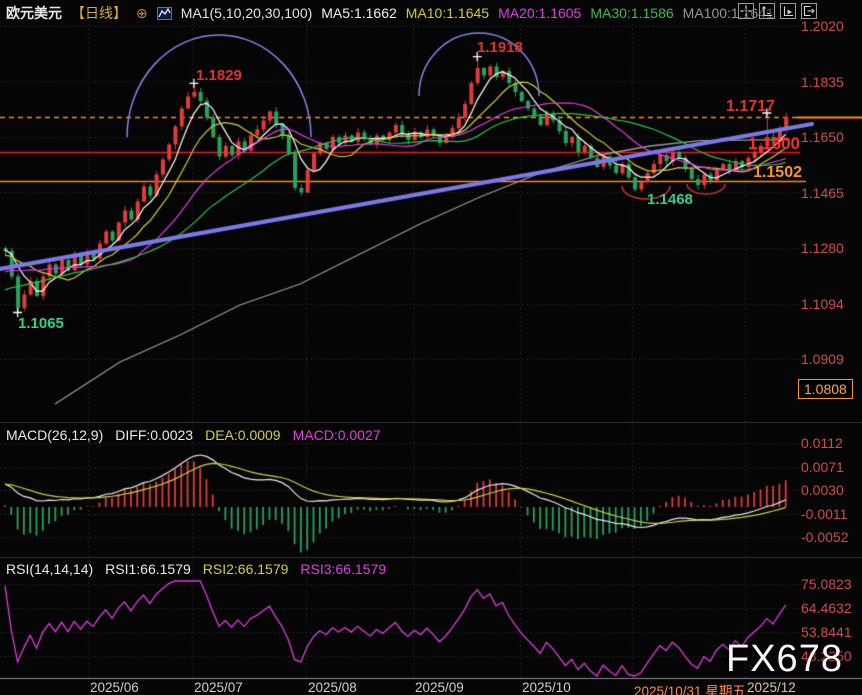 This screenshot has height=695, width=862. Describe the element at coordinates (218, 687) in the screenshot. I see `time-tick-label: 2025/07` at that location.